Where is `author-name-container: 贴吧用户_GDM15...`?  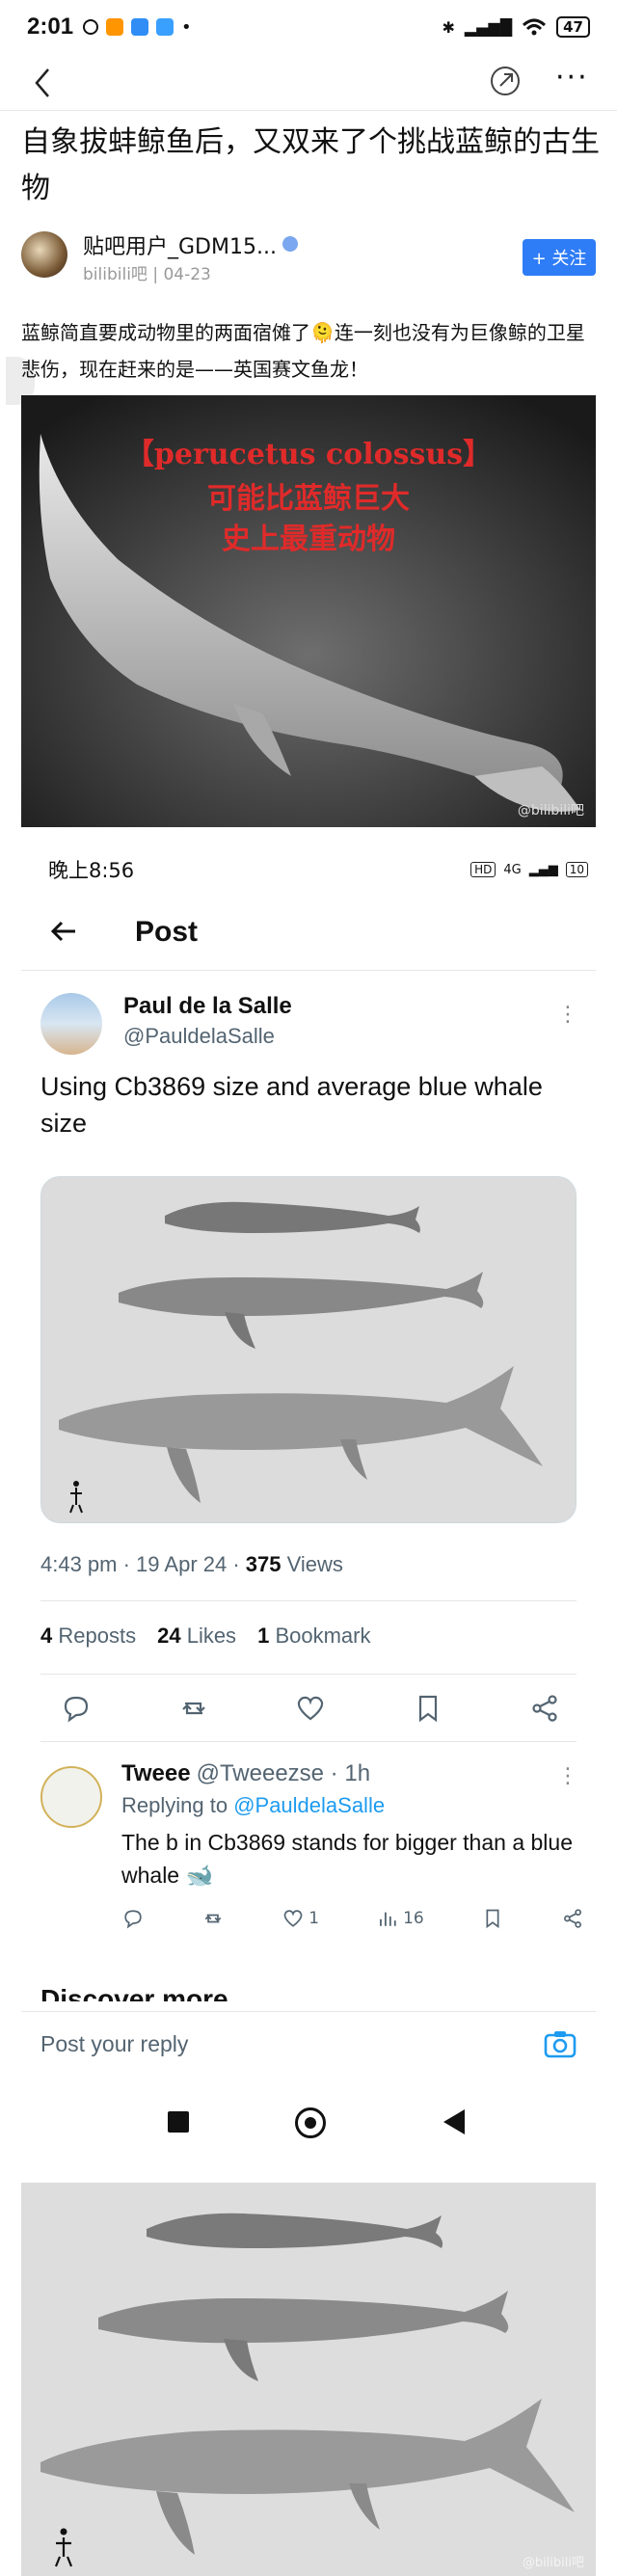 author-name-container: 贴吧用户_GDM15... is located at coordinates (191, 245).